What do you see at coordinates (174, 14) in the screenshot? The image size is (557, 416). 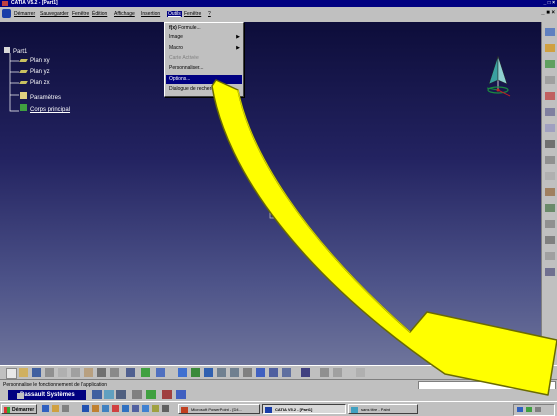 I see `menu-tools: Outils` at bounding box center [174, 14].